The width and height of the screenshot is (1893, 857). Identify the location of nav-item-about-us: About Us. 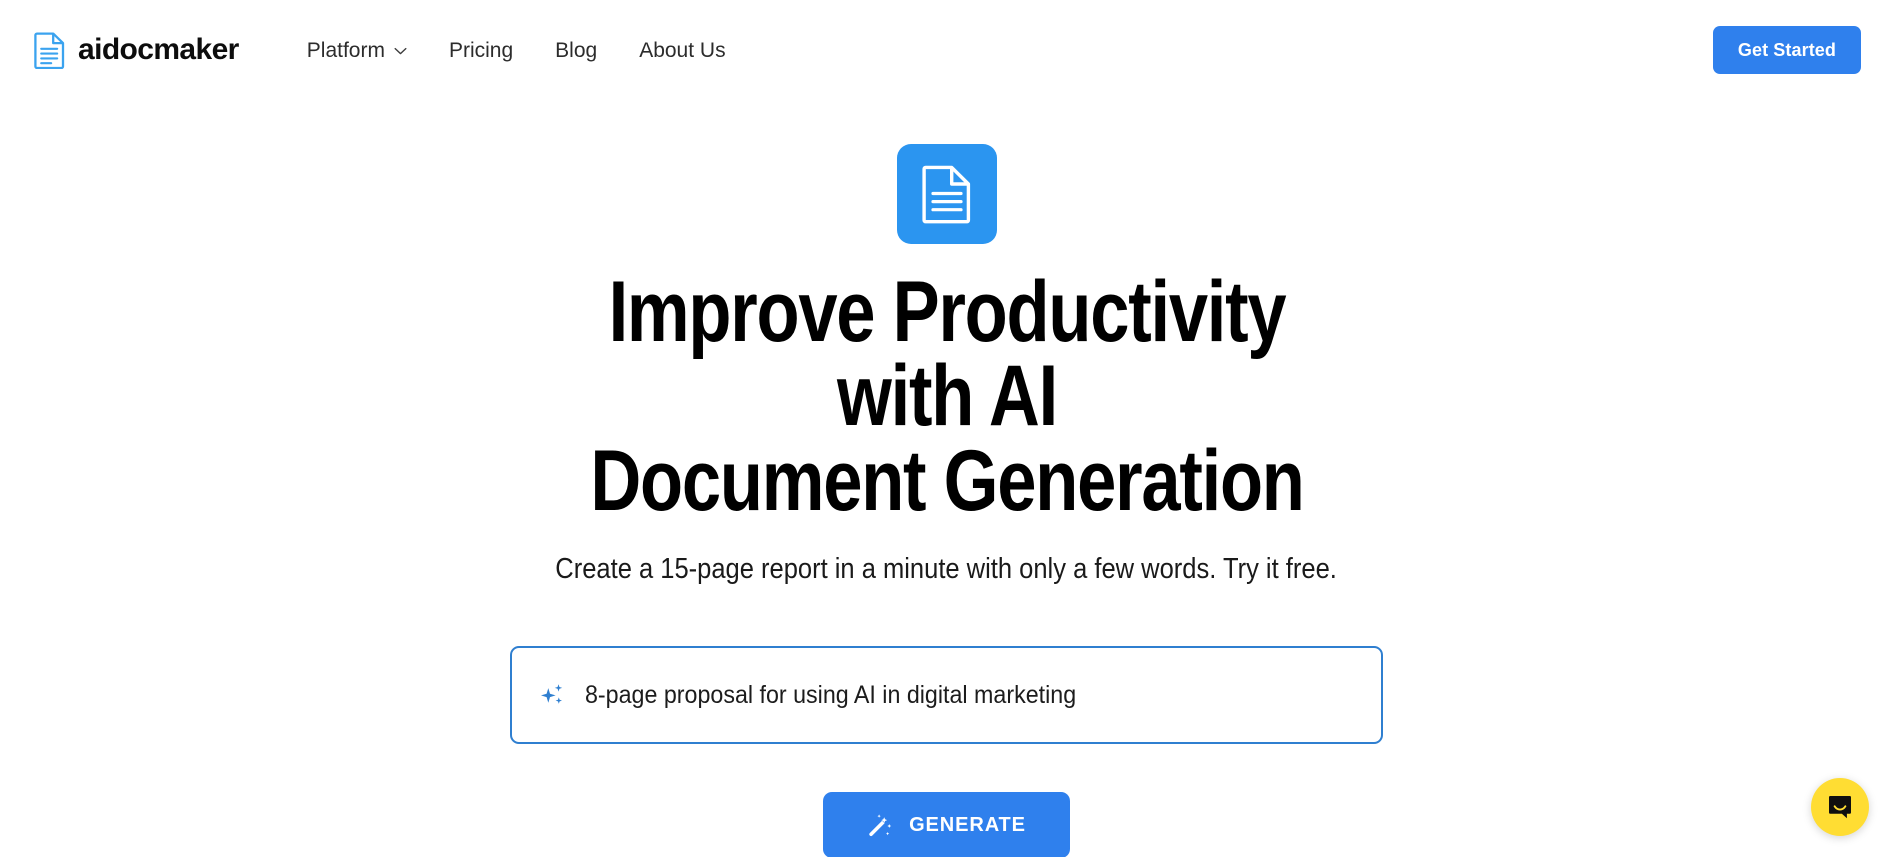
(682, 50).